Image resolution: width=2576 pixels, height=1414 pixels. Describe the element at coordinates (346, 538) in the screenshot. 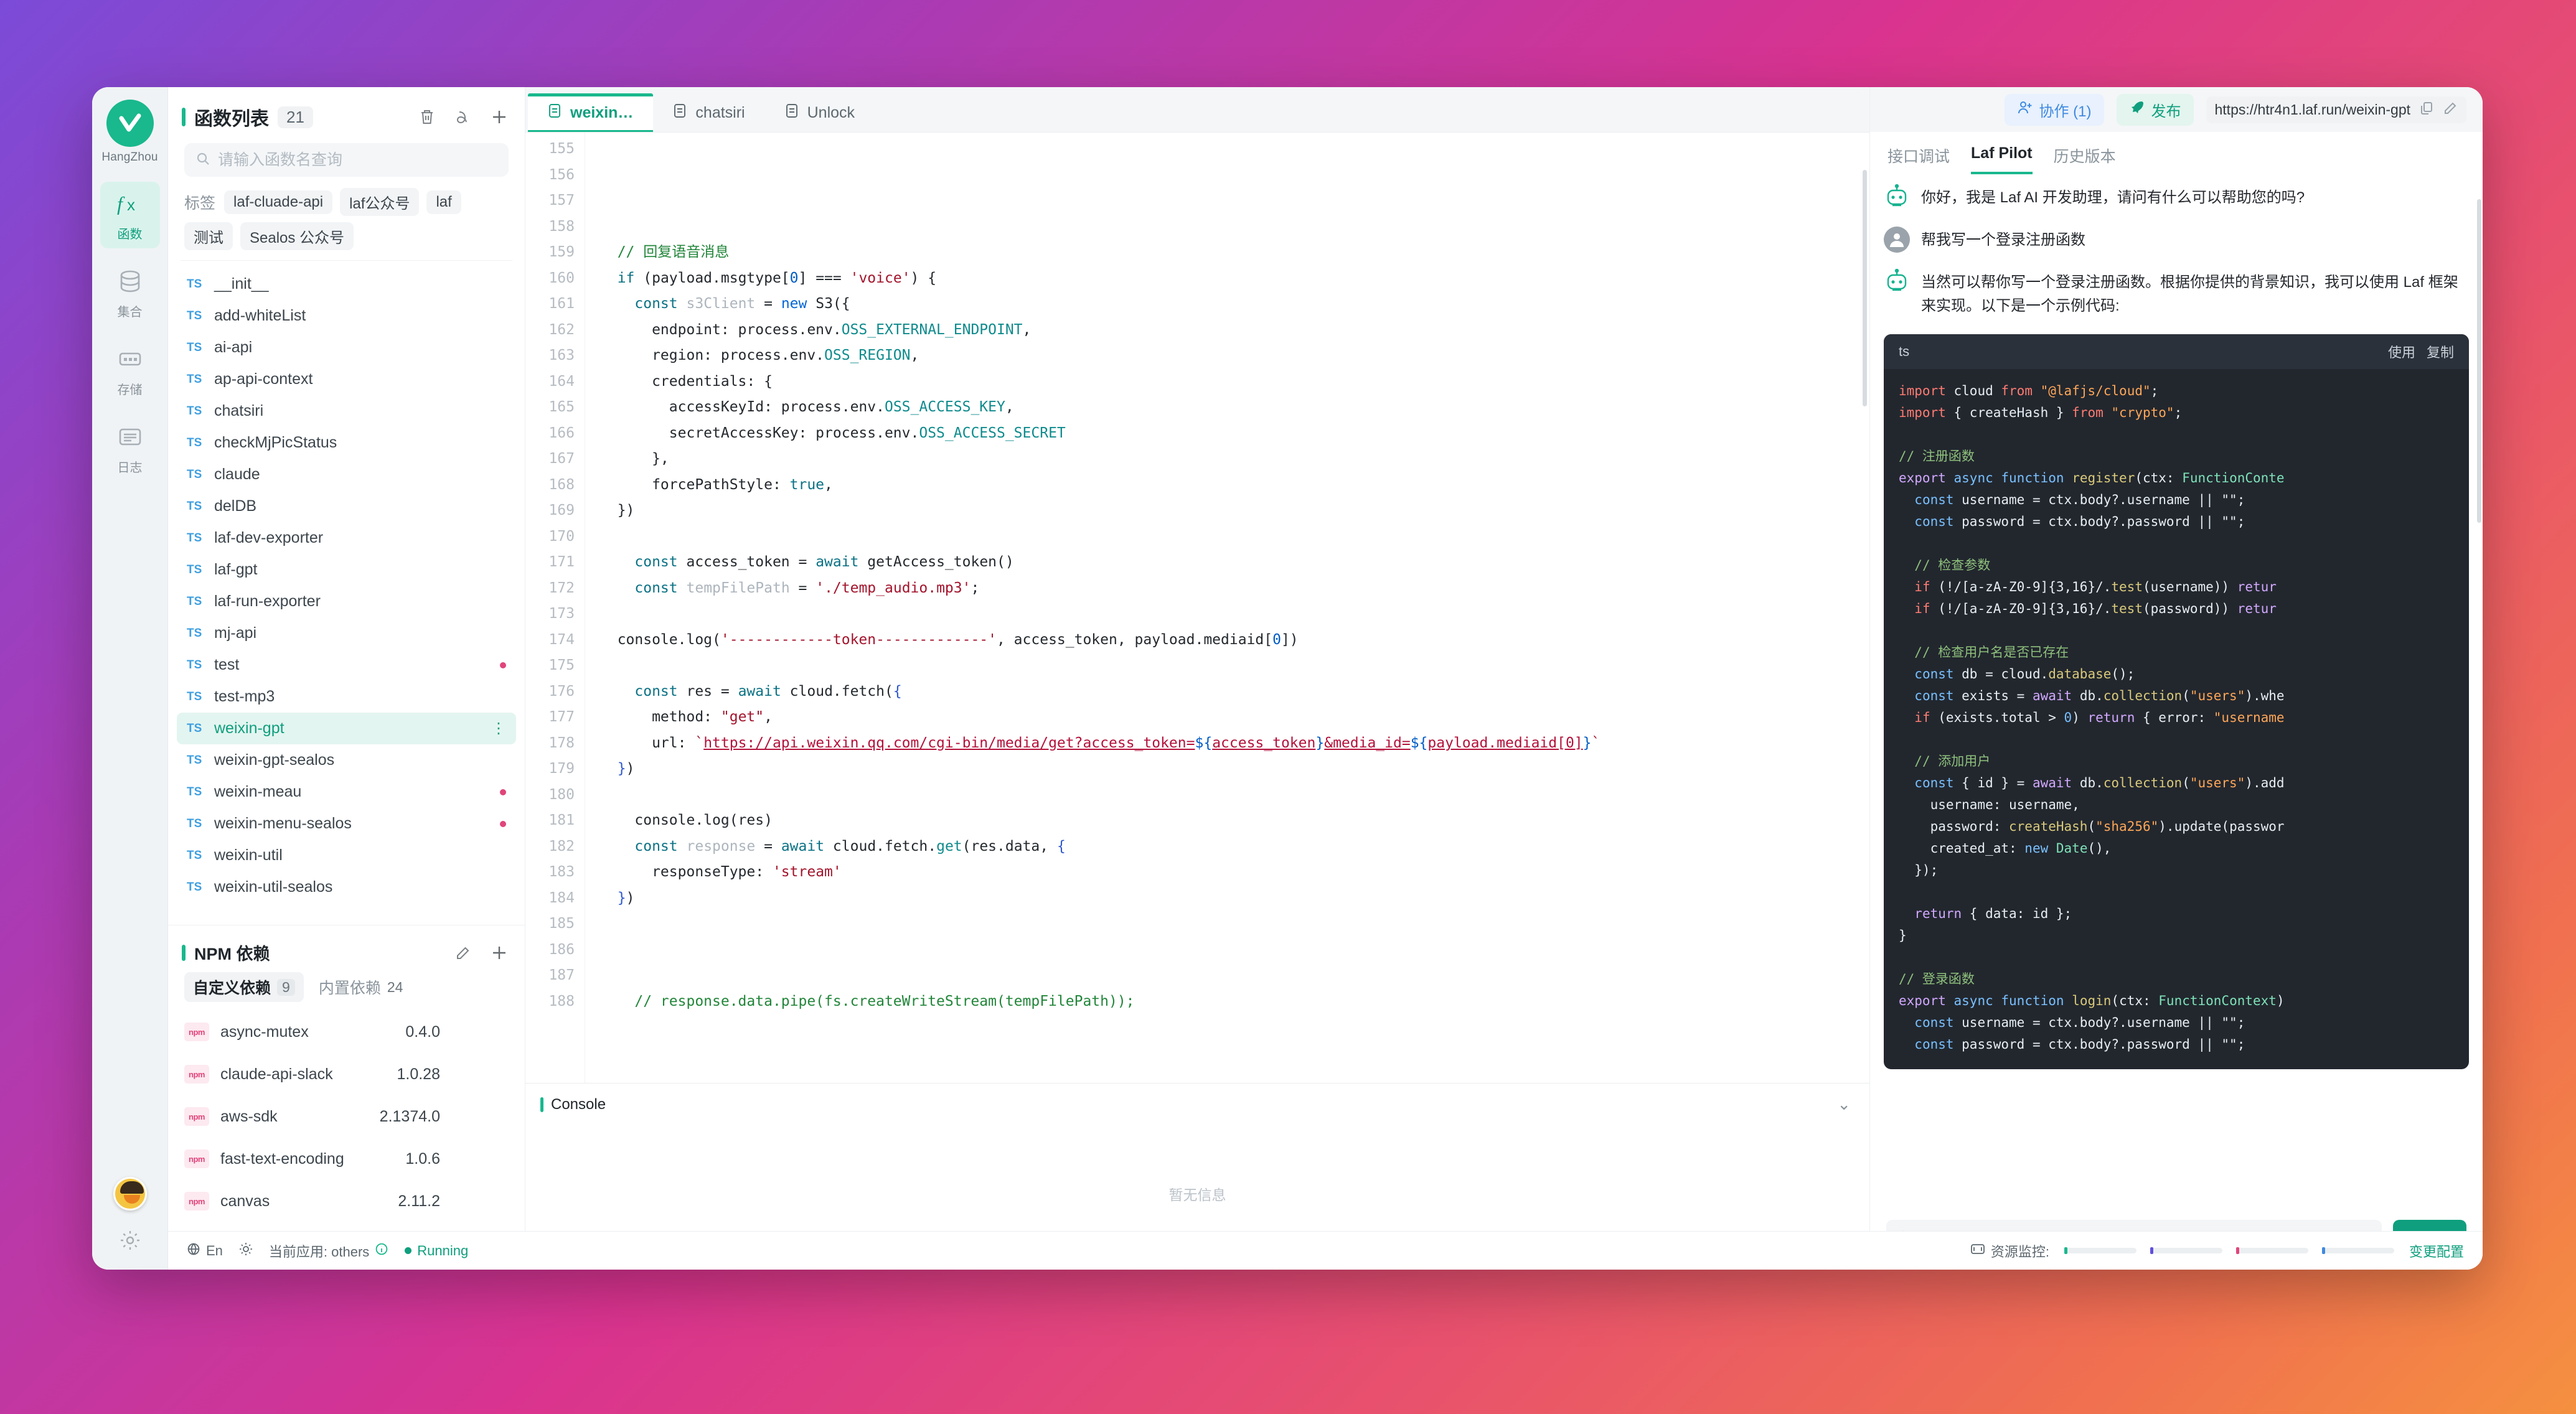

I see `function-list-item: TS laf-dev-exporter` at that location.